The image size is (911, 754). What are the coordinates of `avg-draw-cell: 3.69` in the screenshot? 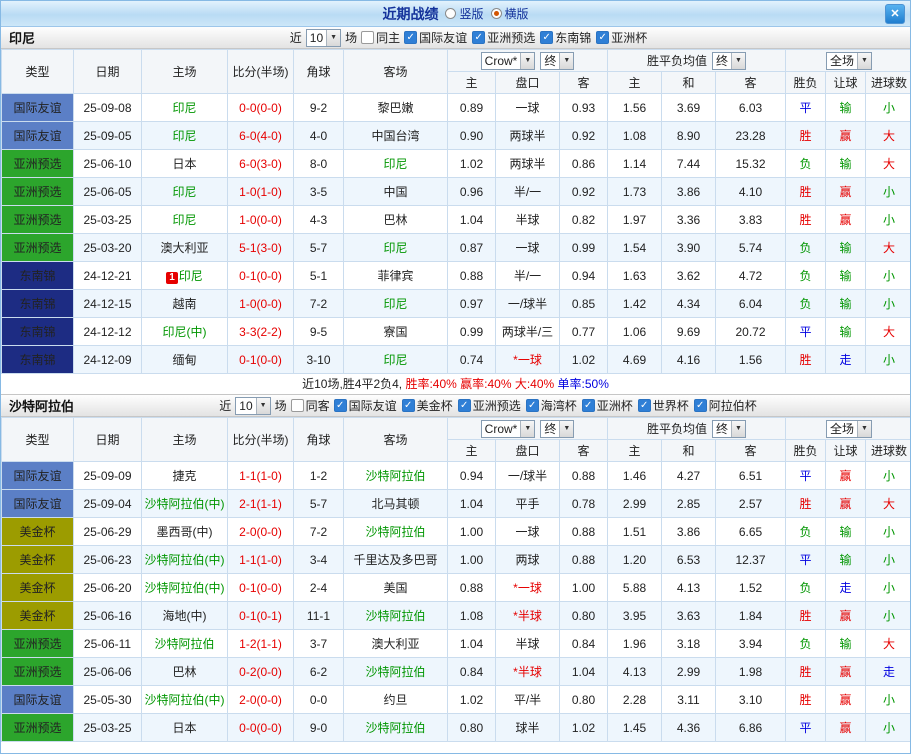 It's located at (688, 107).